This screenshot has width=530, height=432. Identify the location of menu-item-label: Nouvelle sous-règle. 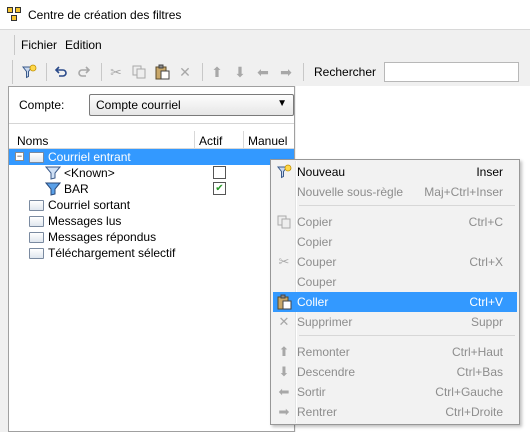
(350, 192).